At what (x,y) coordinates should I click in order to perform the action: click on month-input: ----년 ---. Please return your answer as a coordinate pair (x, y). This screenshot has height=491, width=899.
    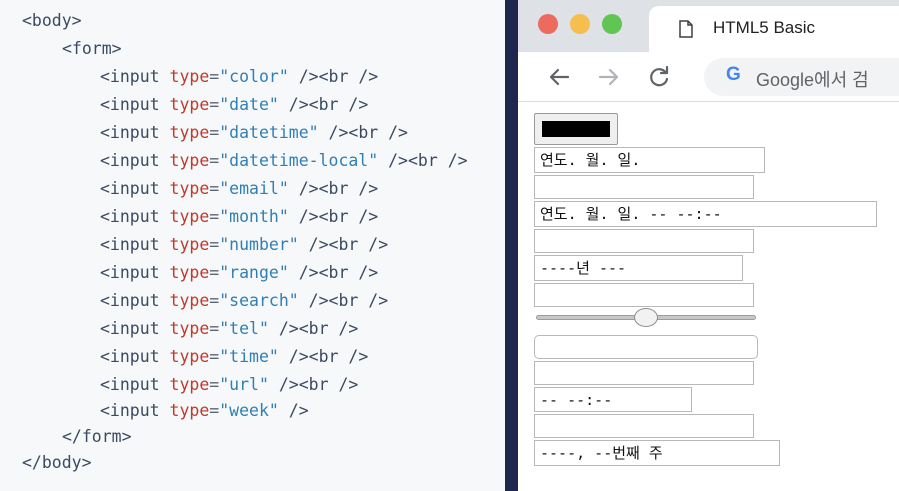
    Looking at the image, I should click on (638, 268).